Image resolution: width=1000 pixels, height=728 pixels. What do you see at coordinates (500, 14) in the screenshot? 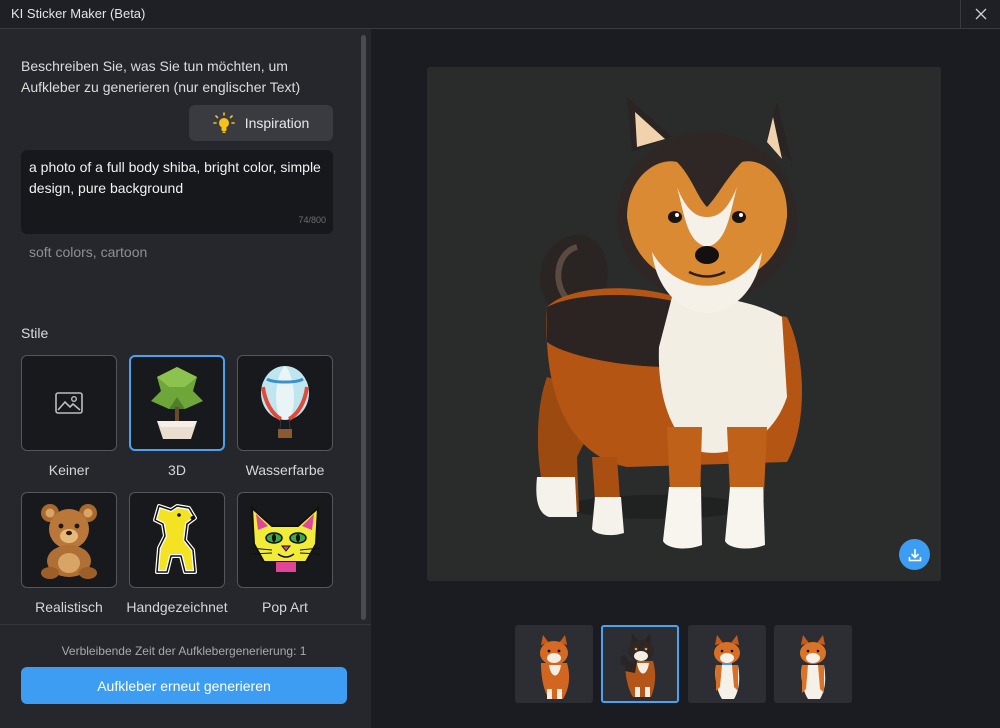
I see `title-bar: KI Sticker Maker (Beta)` at bounding box center [500, 14].